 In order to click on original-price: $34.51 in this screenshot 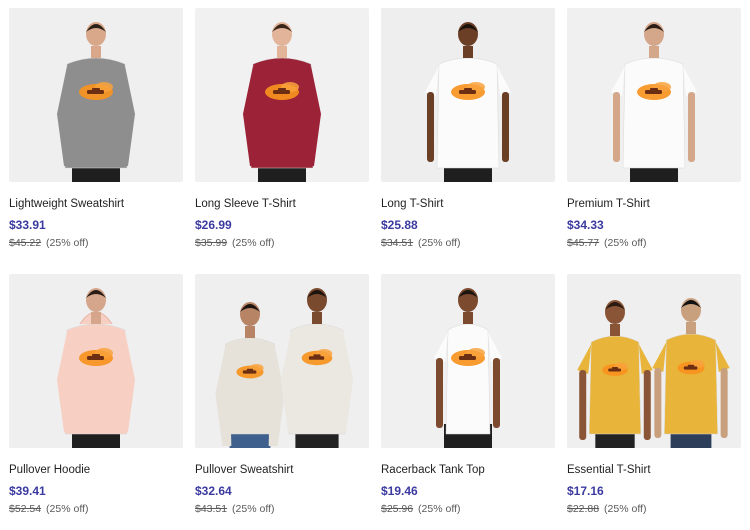, I will do `click(397, 243)`.